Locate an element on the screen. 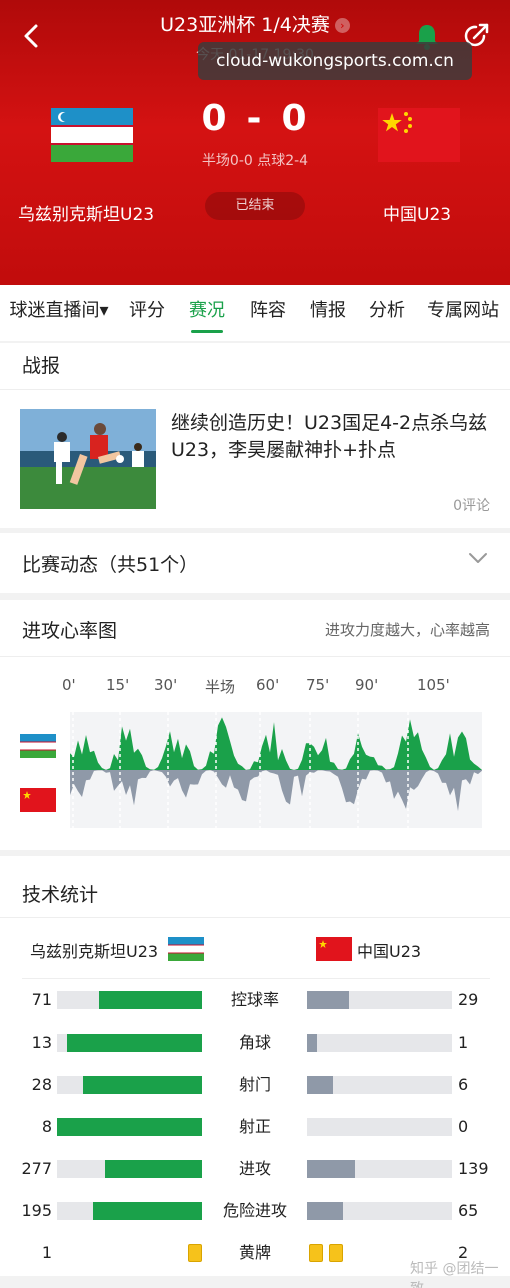  stat-home-value: 71 is located at coordinates (41, 999).